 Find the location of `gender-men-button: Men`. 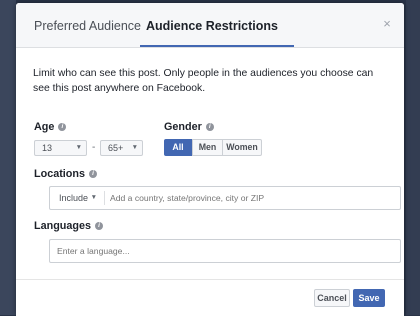

gender-men-button: Men is located at coordinates (207, 147).